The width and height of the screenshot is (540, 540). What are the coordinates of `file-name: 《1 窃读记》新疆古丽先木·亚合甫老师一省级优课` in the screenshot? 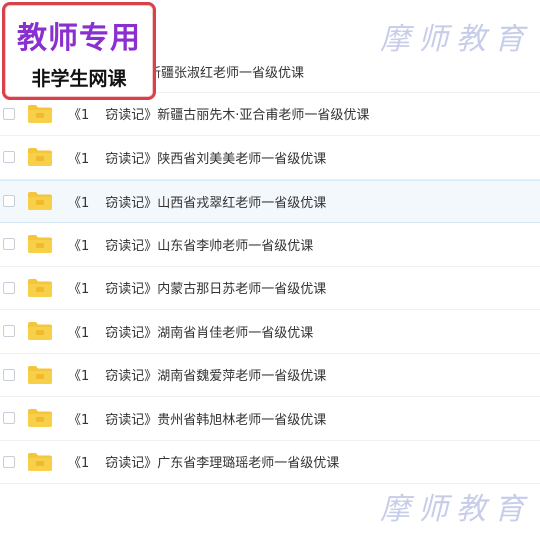 It's located at (218, 113).